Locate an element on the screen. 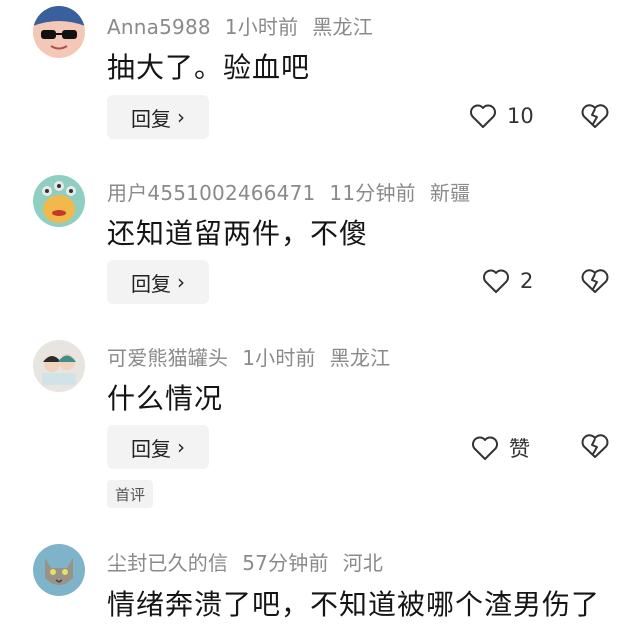 The image size is (640, 631). comment-meta: 用户4551002466471 11分钟前 新疆 is located at coordinates (295, 191).